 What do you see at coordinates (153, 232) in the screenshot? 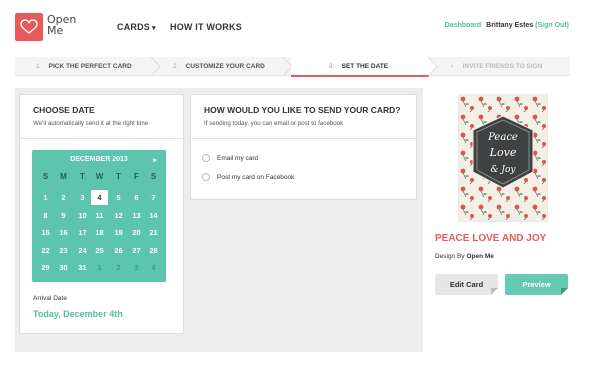
I see `calendar-day: 21` at bounding box center [153, 232].